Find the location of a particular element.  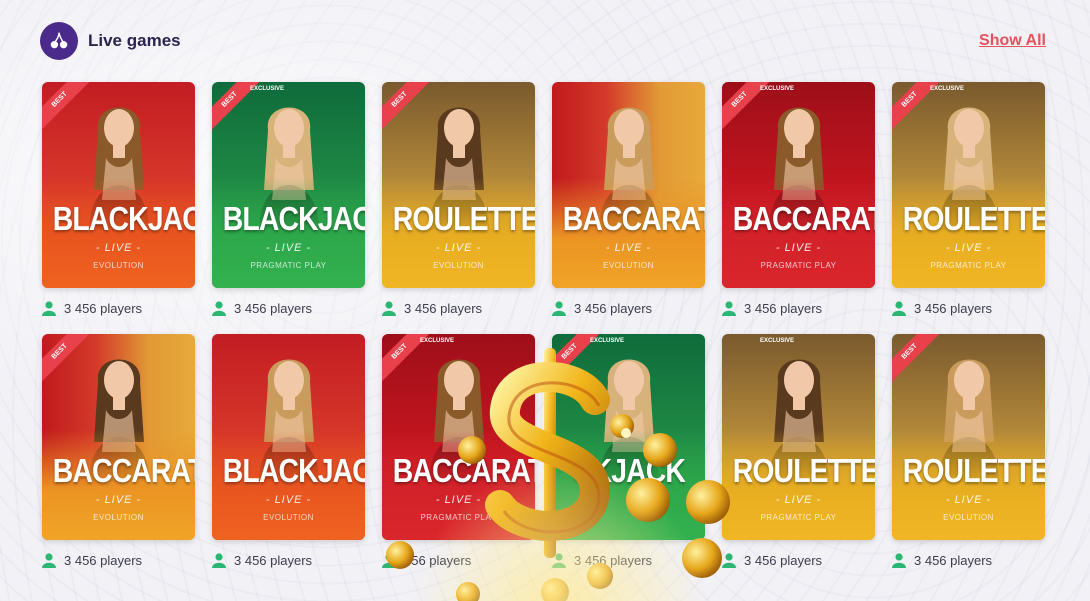

game-card: BEST EXCLUSIVE CKJACK is located at coordinates (628, 437).